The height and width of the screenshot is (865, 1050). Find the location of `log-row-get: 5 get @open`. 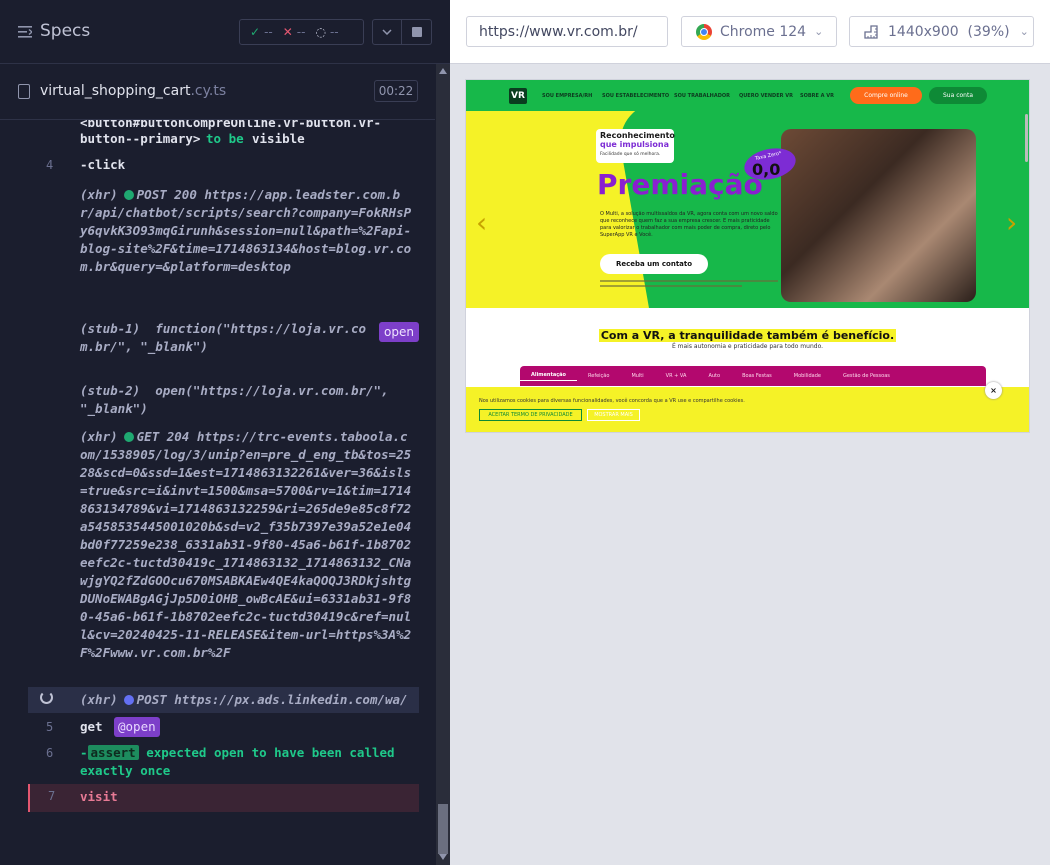

log-row-get: 5 get @open is located at coordinates (223, 727).